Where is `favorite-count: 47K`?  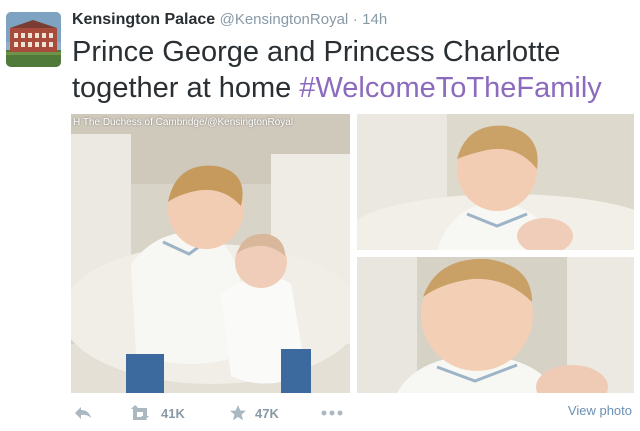 favorite-count: 47K is located at coordinates (267, 413).